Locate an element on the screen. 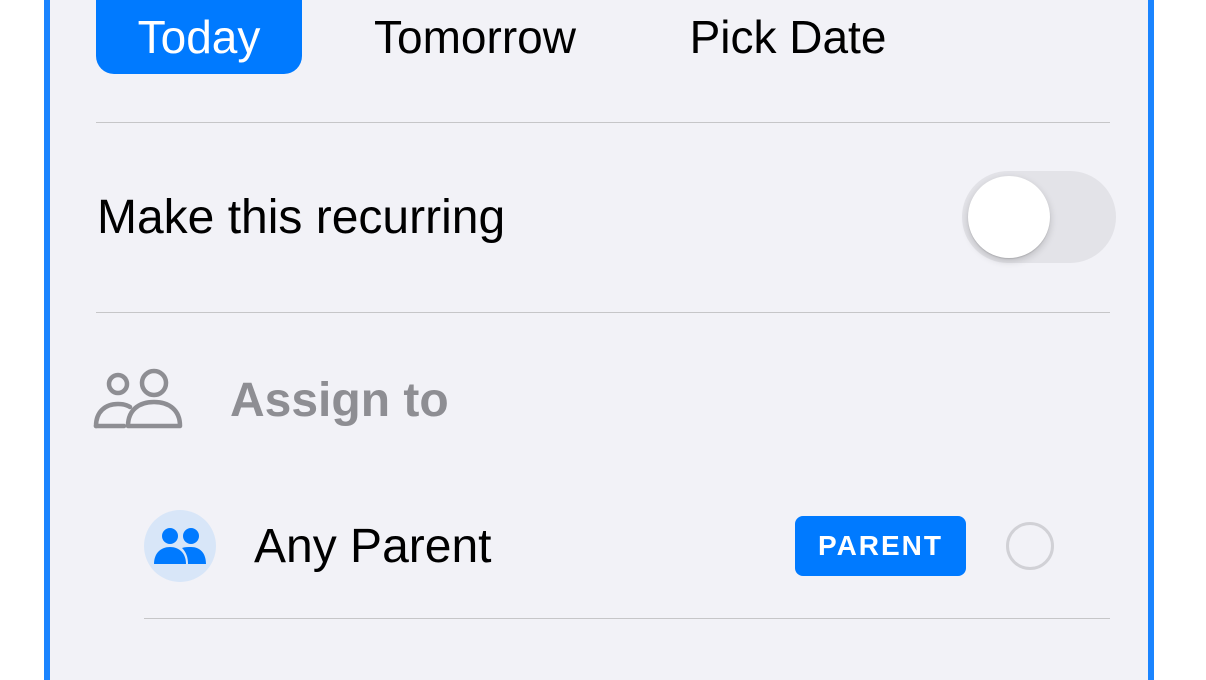 This screenshot has width=1206, height=680. toggle-knob is located at coordinates (1009, 217).